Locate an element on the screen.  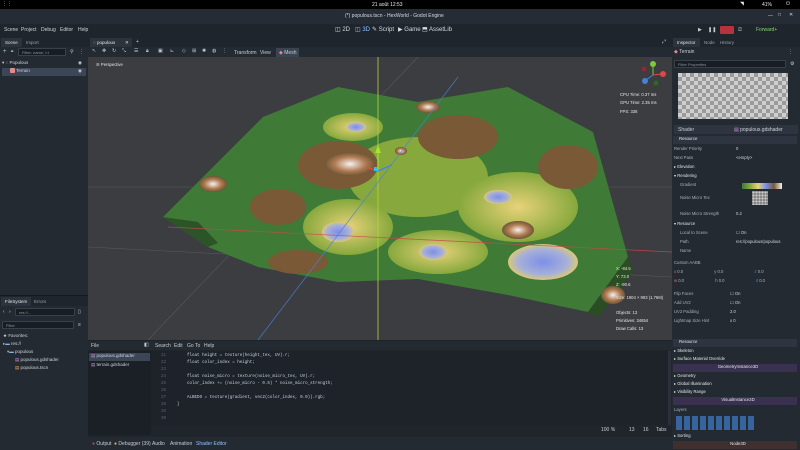
rotate-tool-icon: ↻ is located at coordinates (114, 51).